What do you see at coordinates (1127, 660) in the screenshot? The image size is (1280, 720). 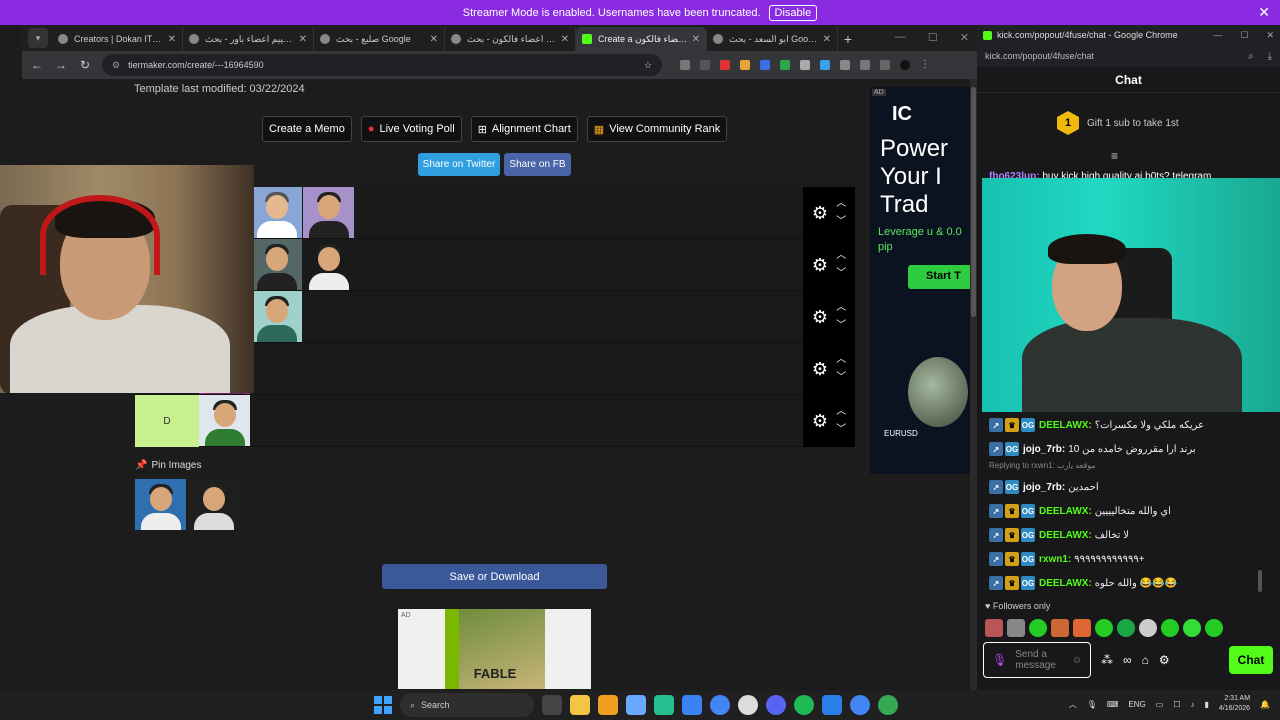 I see `infinity-icon: ∞` at bounding box center [1127, 660].